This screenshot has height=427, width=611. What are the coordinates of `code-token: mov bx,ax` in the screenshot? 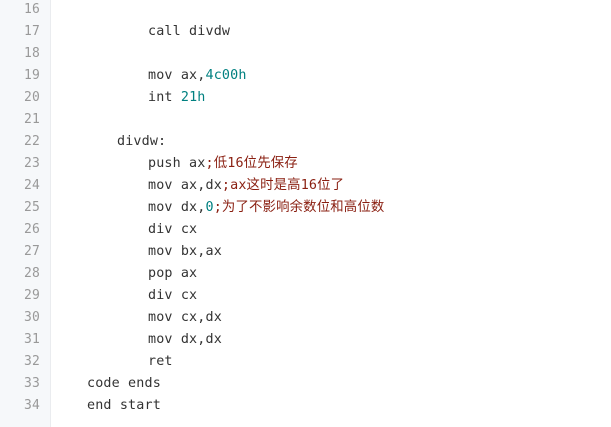 It's located at (185, 251).